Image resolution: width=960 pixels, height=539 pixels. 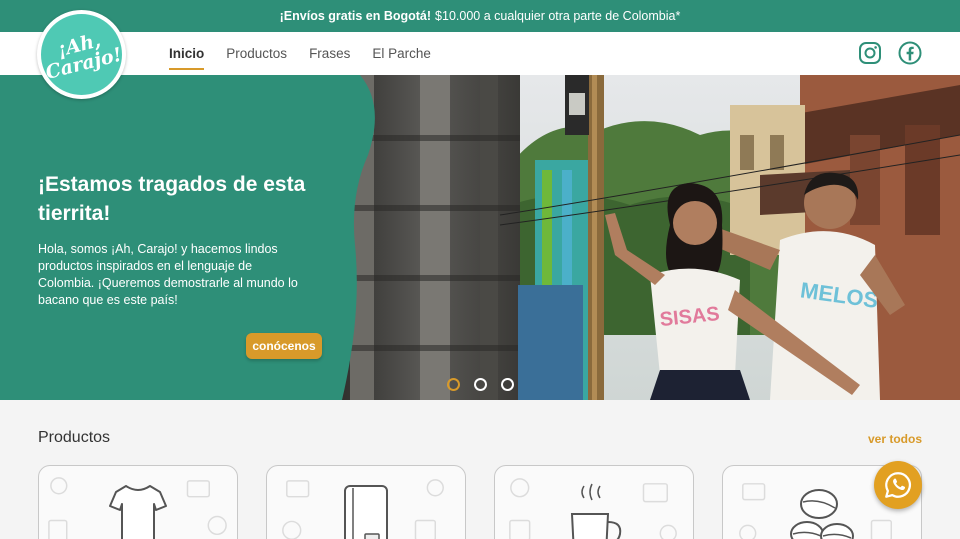 I want to click on products-section-title: Productos, so click(x=74, y=437).